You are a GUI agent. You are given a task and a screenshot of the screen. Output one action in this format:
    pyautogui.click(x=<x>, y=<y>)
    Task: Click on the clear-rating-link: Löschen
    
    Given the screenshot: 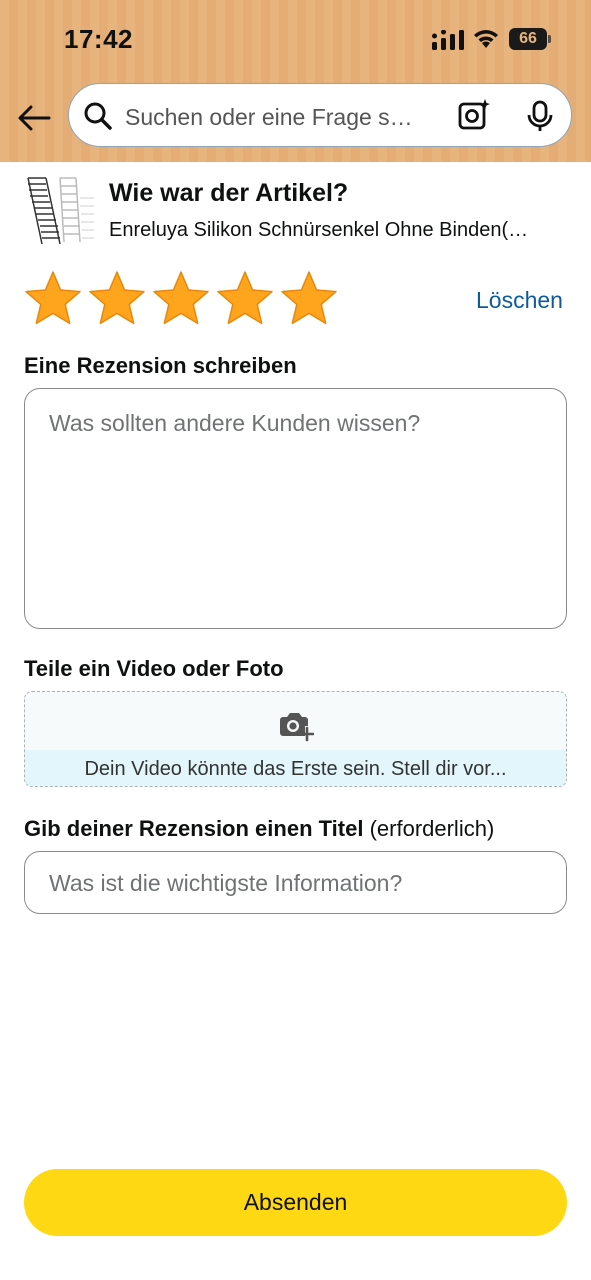 What is the action you would take?
    pyautogui.click(x=519, y=300)
    